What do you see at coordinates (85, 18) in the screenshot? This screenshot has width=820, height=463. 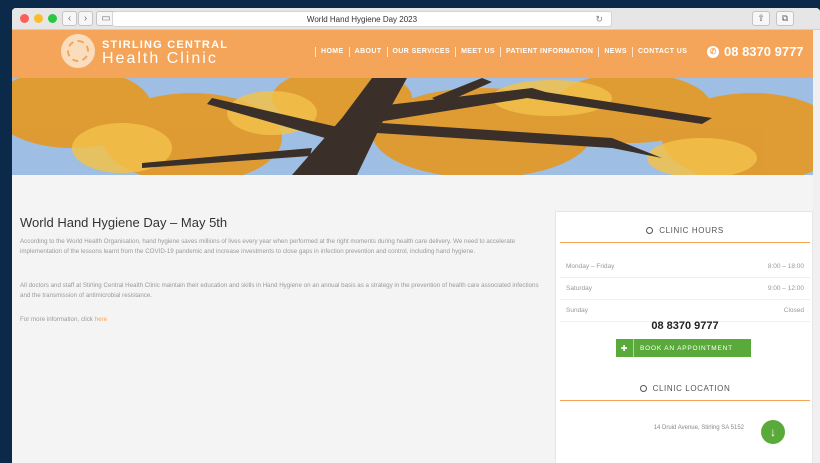 I see `forward-button: ›` at bounding box center [85, 18].